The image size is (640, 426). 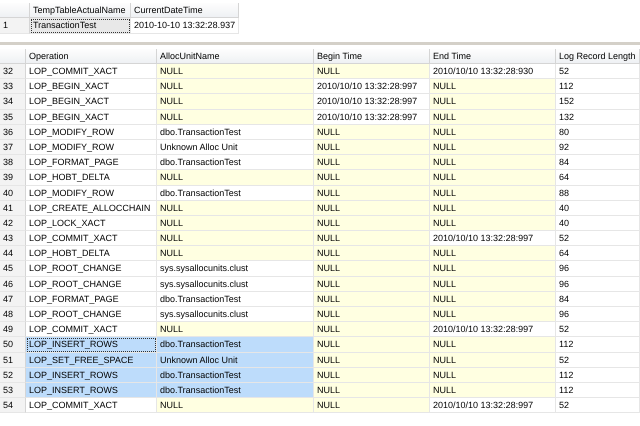 I want to click on row-number: 38, so click(x=13, y=162).